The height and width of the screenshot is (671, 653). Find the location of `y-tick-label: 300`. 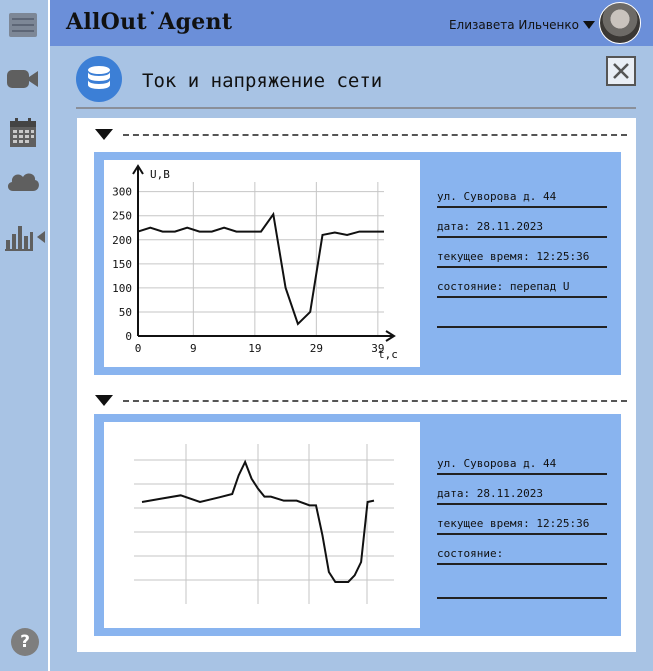

y-tick-label: 300 is located at coordinates (122, 192).